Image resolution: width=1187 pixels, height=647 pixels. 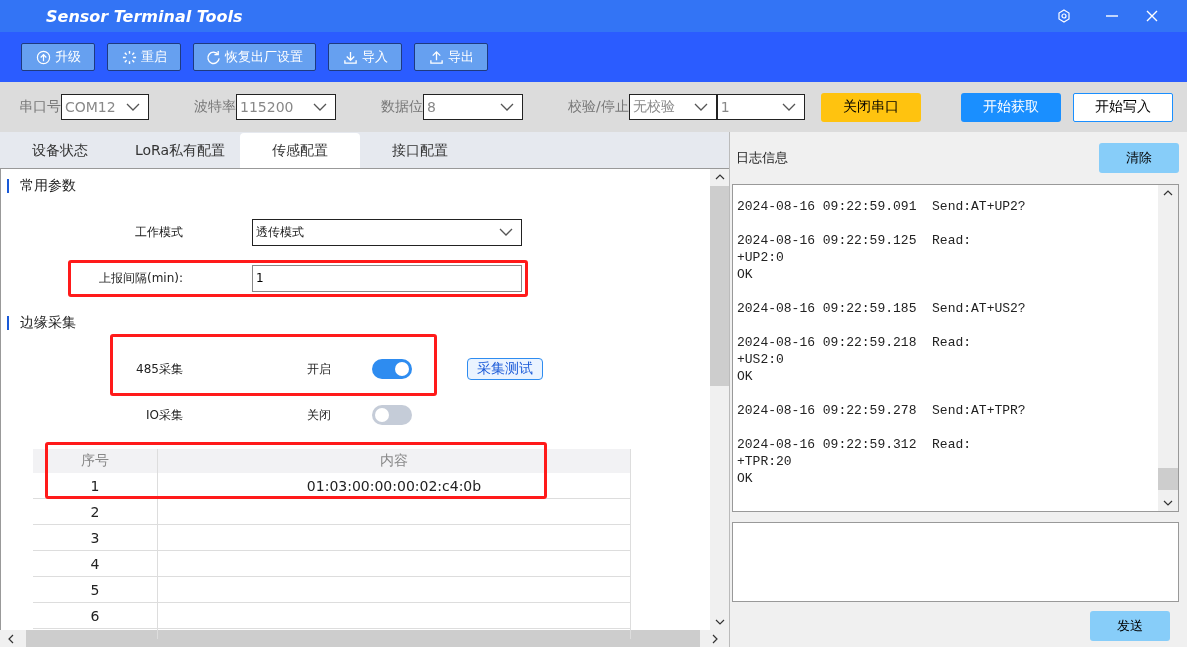 I want to click on tab: 设备状态, so click(x=60, y=150).